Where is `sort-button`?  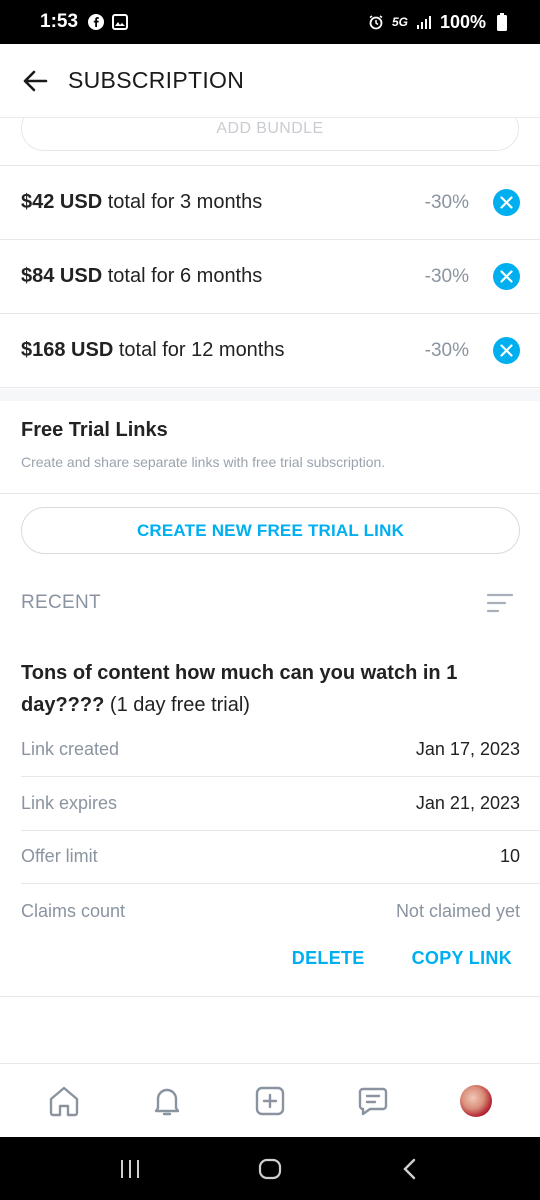
sort-button is located at coordinates (501, 604).